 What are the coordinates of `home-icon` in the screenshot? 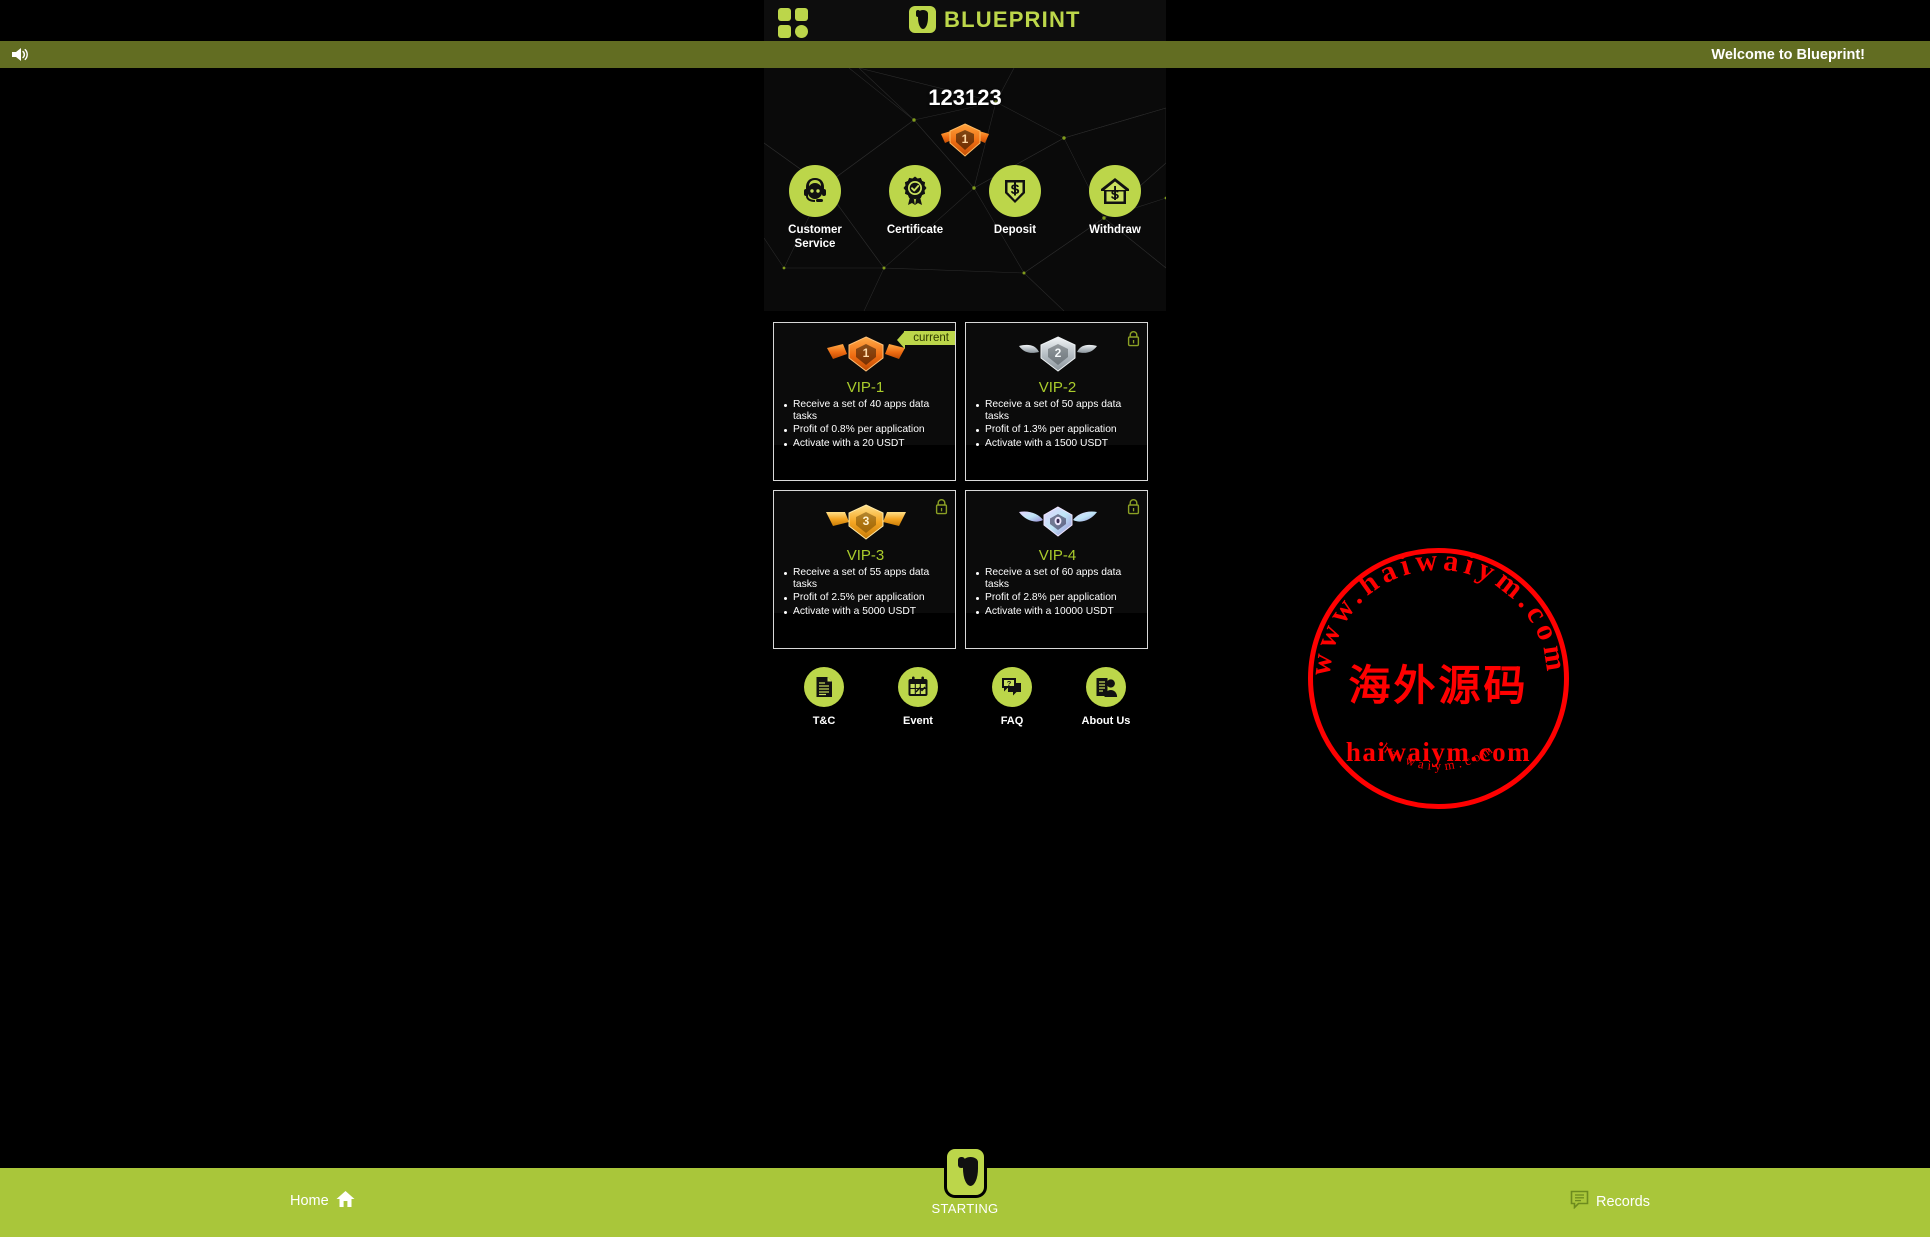 It's located at (345, 1201).